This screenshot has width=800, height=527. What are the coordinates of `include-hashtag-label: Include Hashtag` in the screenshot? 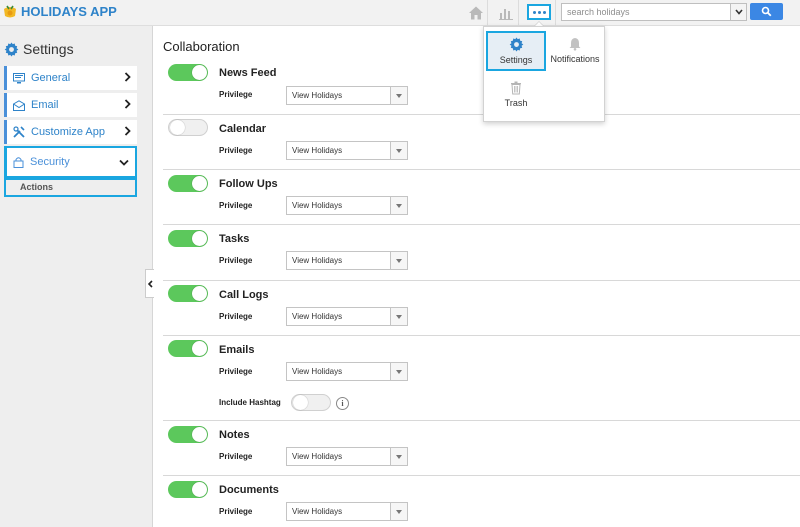 It's located at (250, 402).